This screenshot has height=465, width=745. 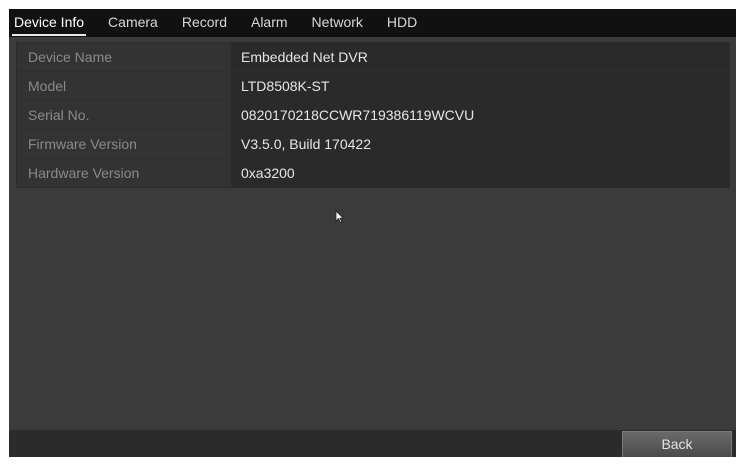 I want to click on device-name-label: Device Name, so click(x=124, y=57).